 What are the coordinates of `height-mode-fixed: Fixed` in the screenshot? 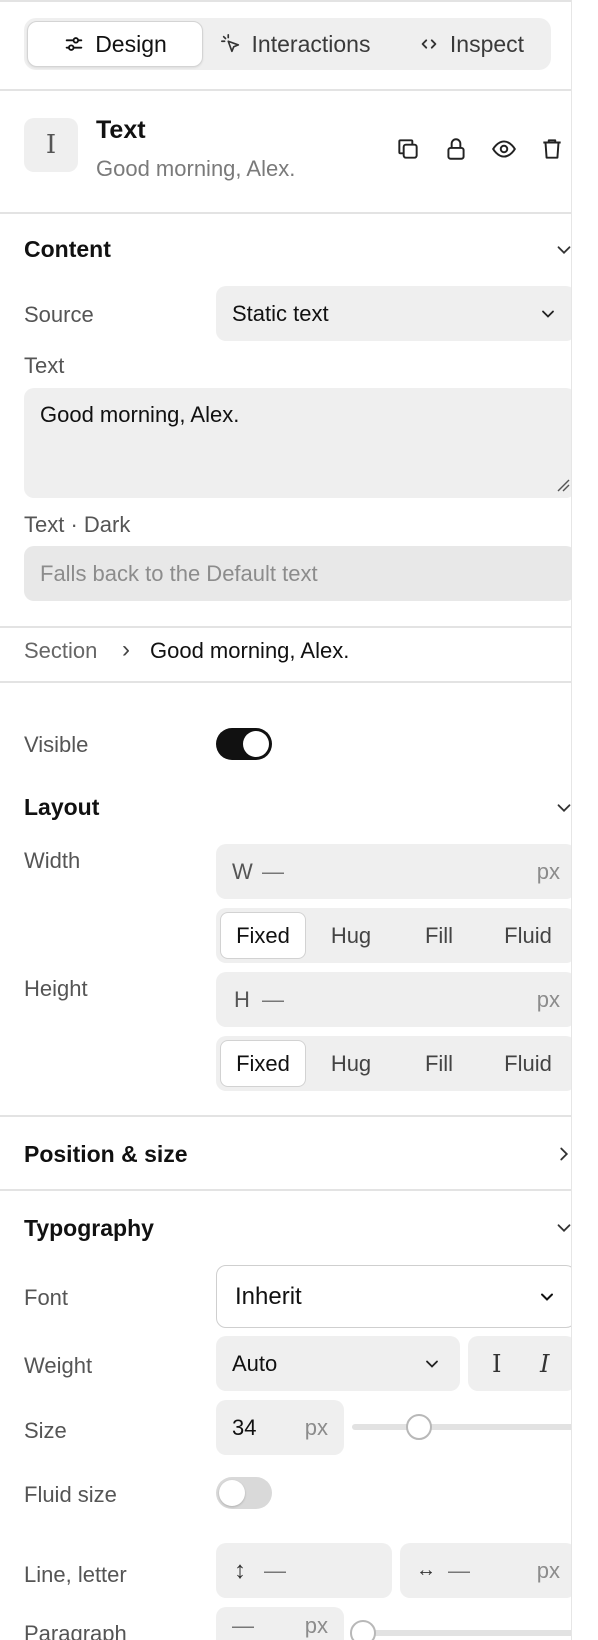 It's located at (263, 1063).